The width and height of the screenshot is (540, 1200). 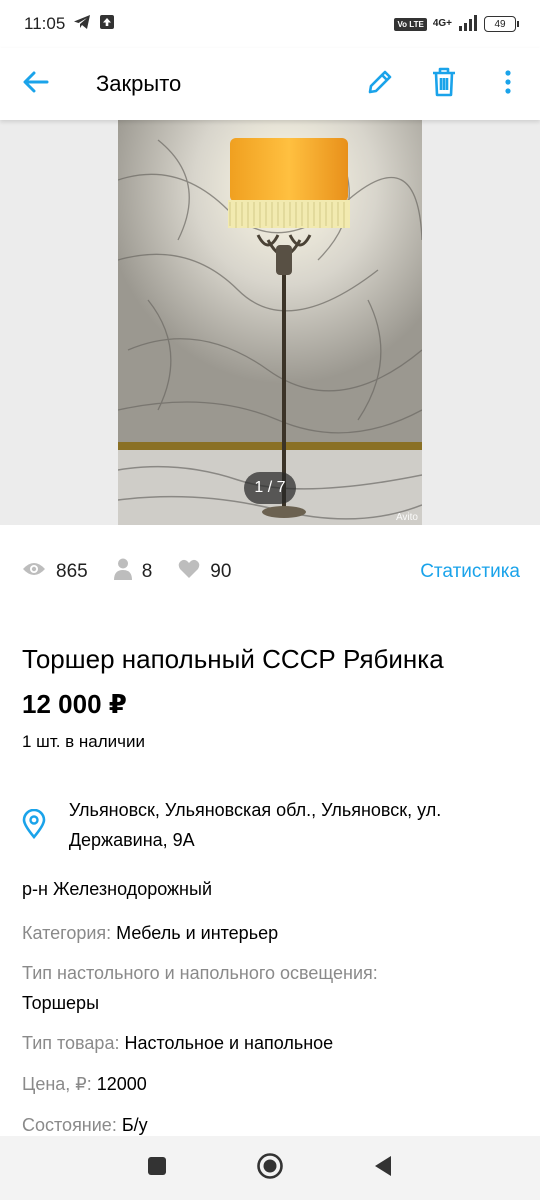 I want to click on param-value: 12000, so click(x=121, y=1084).